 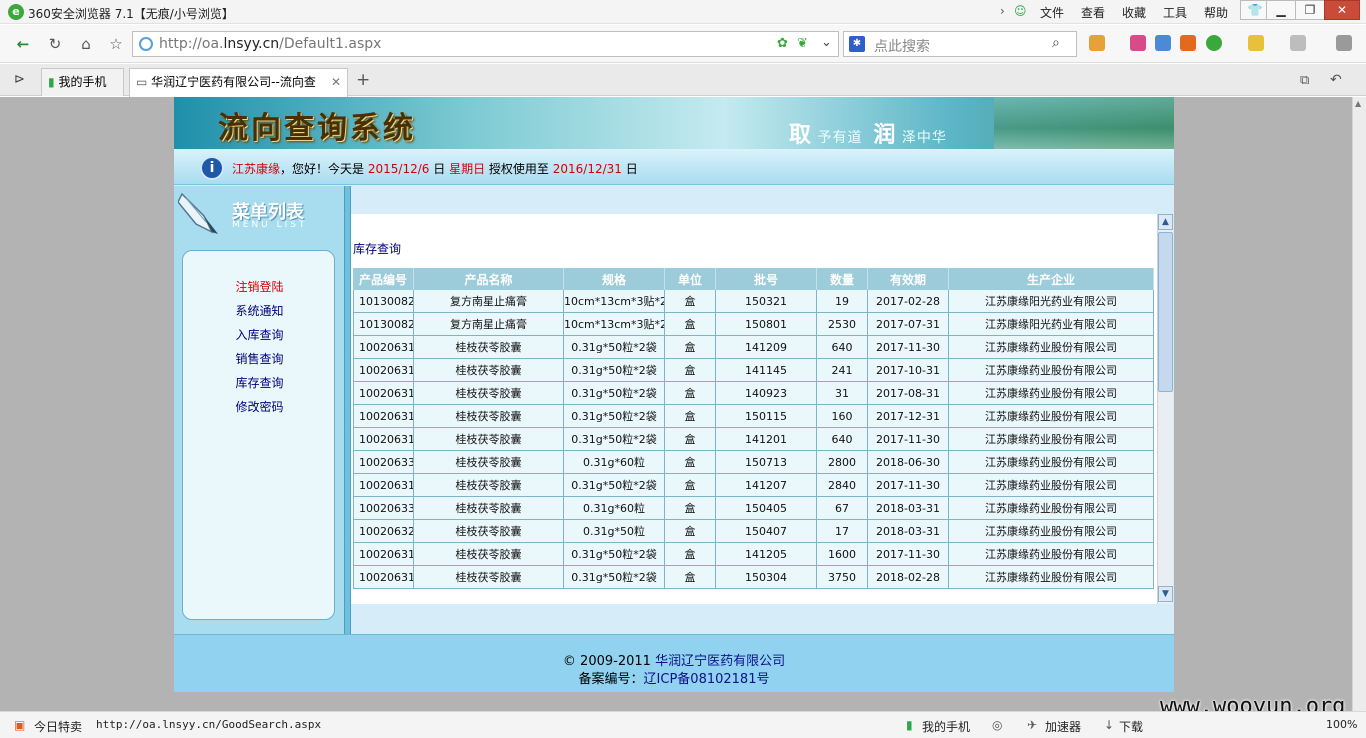 What do you see at coordinates (259, 286) in the screenshot?
I see `menu-item-logout: 注销登陆` at bounding box center [259, 286].